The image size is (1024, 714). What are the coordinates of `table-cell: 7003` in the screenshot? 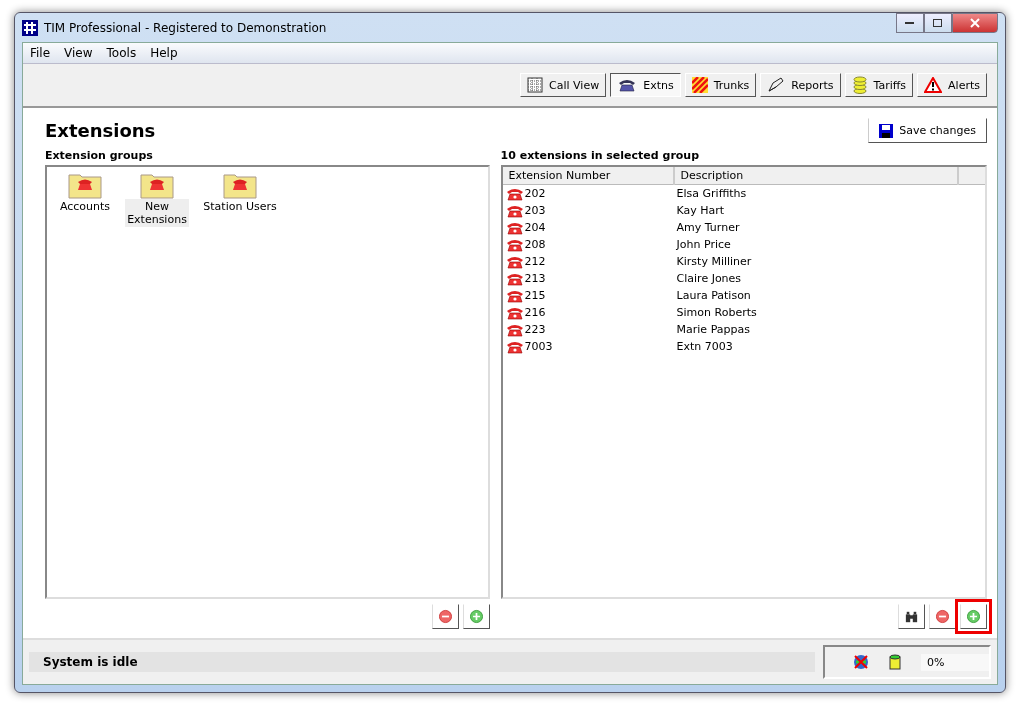 It's located at (538, 346).